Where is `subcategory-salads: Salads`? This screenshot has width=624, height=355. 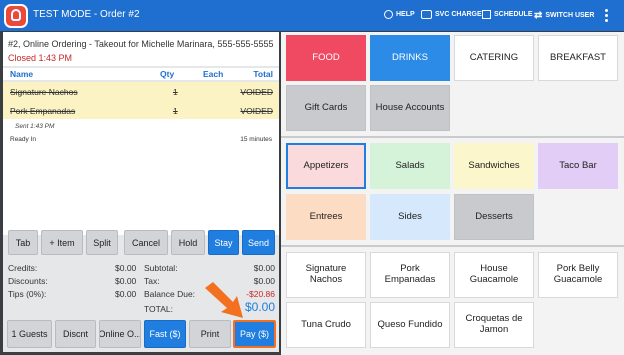 subcategory-salads: Salads is located at coordinates (410, 166).